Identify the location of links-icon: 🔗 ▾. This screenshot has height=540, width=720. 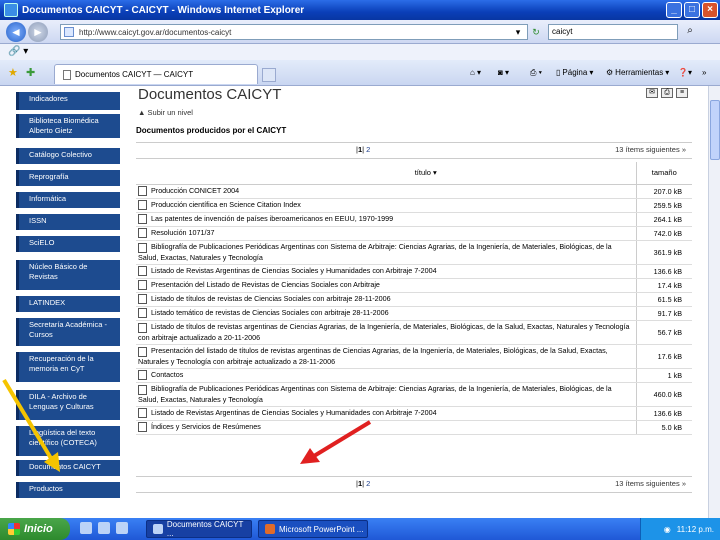
(18, 51).